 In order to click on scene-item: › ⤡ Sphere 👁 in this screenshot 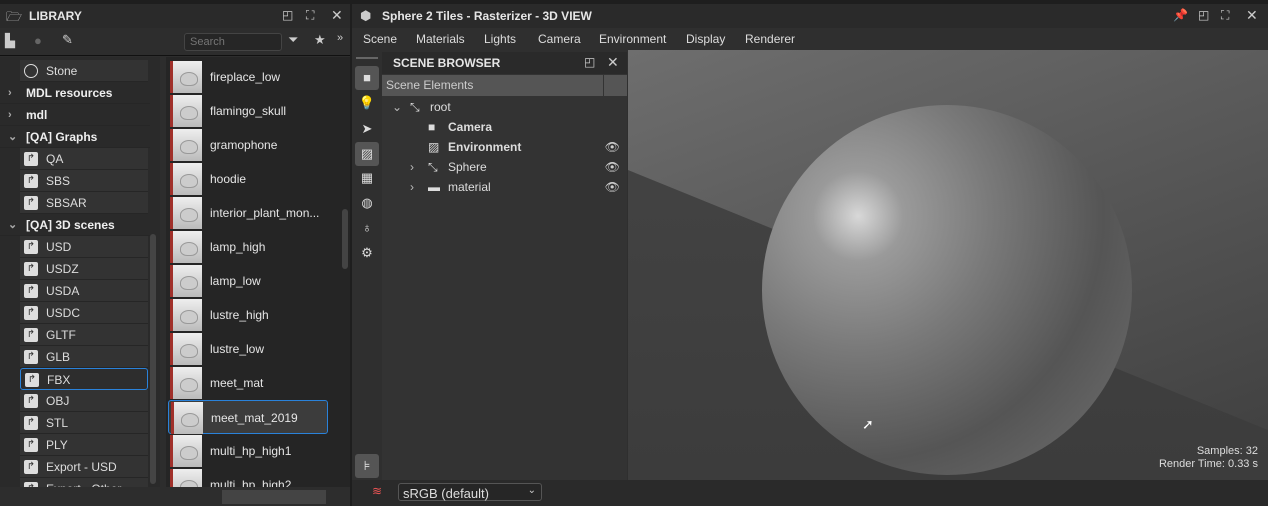, I will do `click(505, 167)`.